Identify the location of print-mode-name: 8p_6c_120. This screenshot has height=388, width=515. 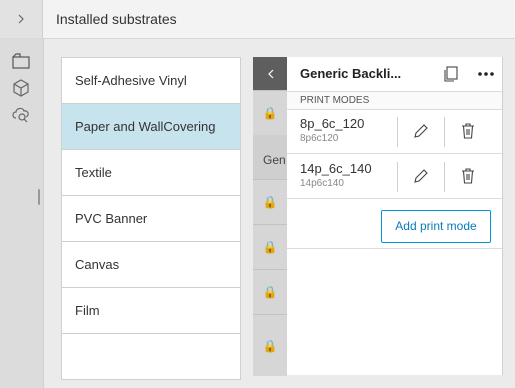
(332, 123).